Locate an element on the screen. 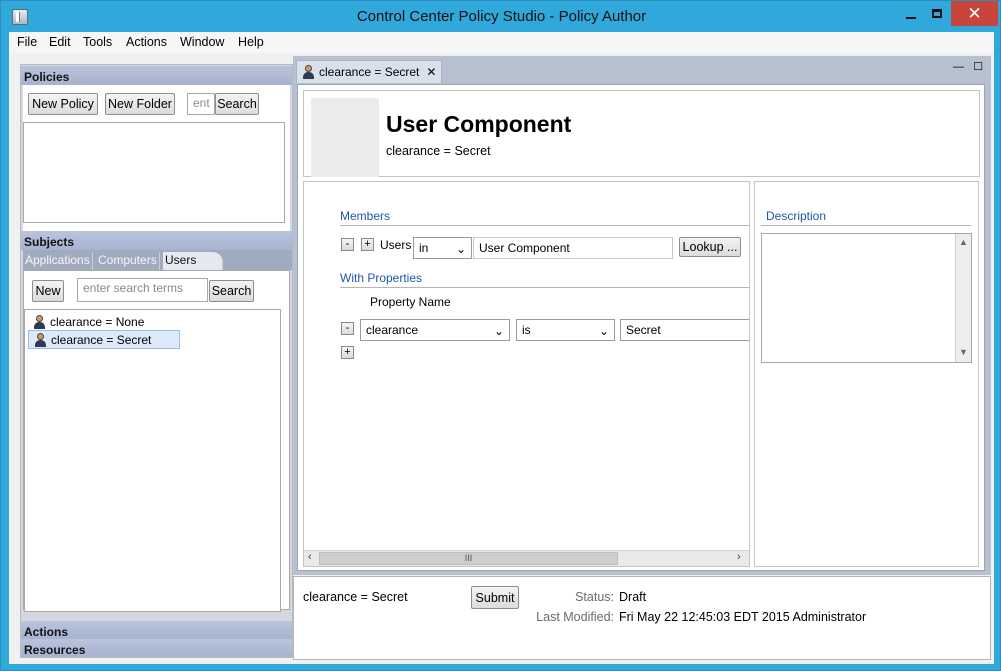  scroll-up-icon: ▲ is located at coordinates (963, 242).